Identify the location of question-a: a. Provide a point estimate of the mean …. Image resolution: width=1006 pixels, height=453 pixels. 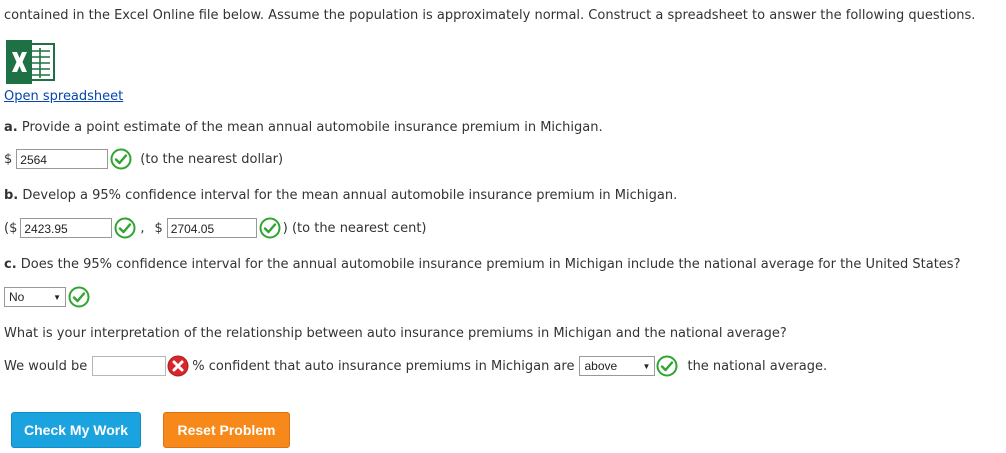
(303, 127).